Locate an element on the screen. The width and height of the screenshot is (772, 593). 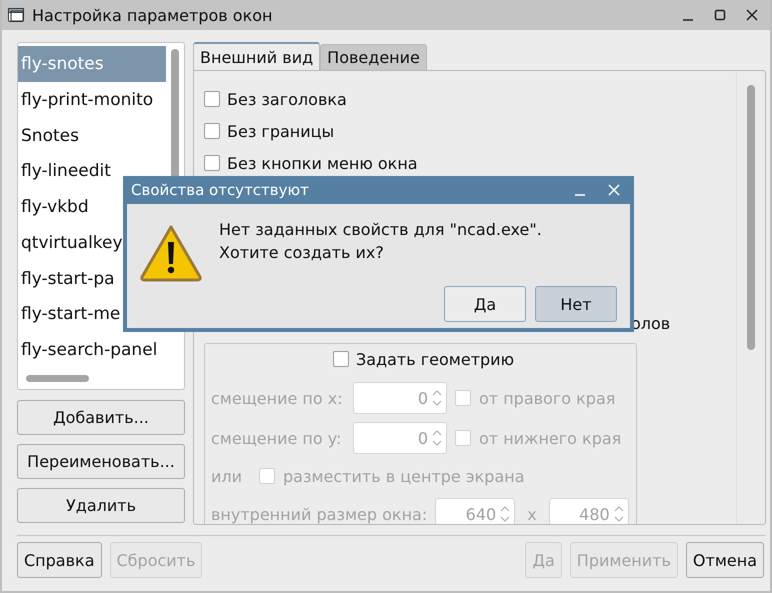
dialog-title: Свойства отсутствуют is located at coordinates (220, 190).